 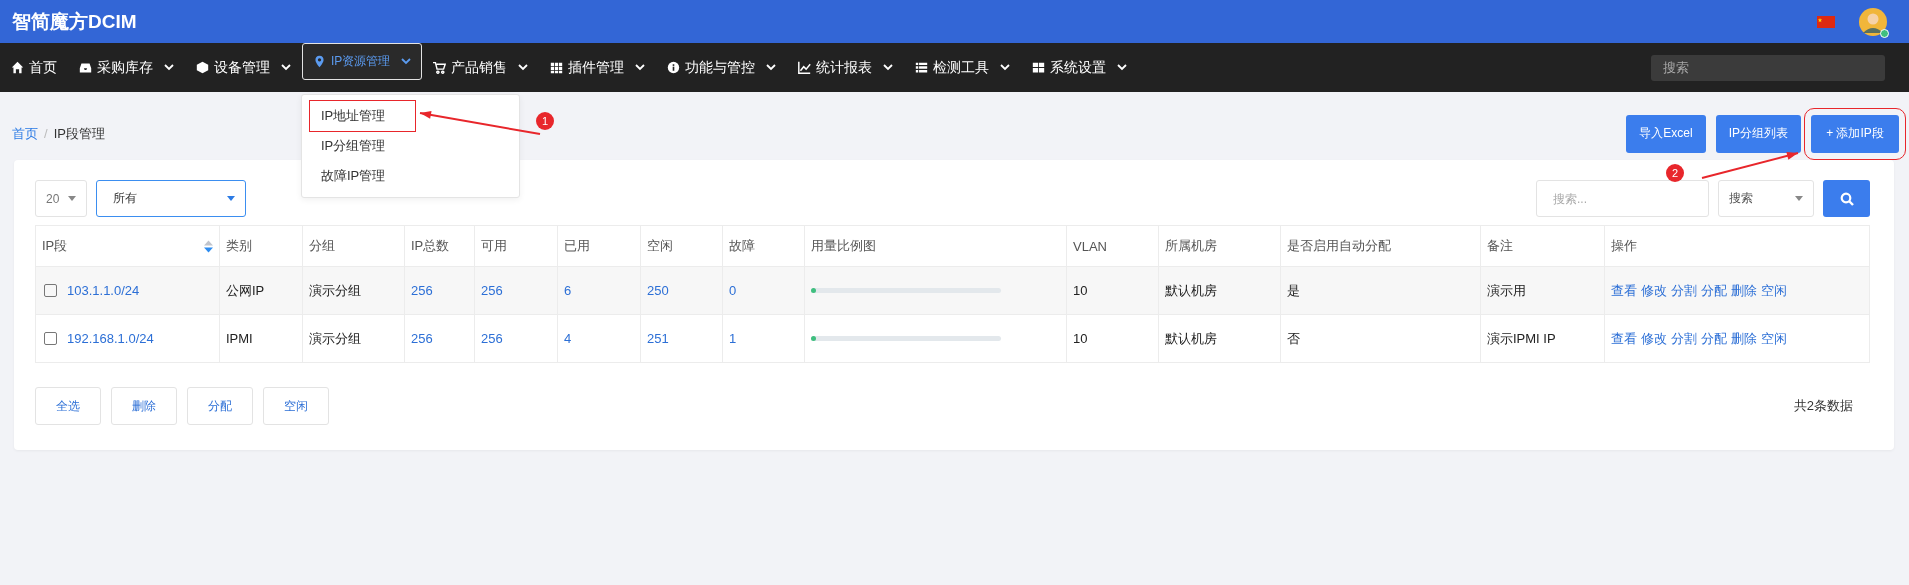 What do you see at coordinates (557, 67) in the screenshot?
I see `grid-icon` at bounding box center [557, 67].